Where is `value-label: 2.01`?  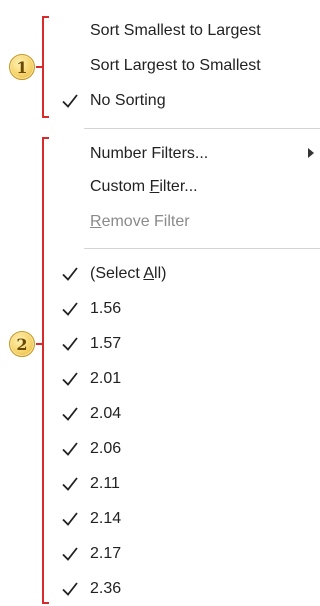
value-label: 2.01 is located at coordinates (106, 378).